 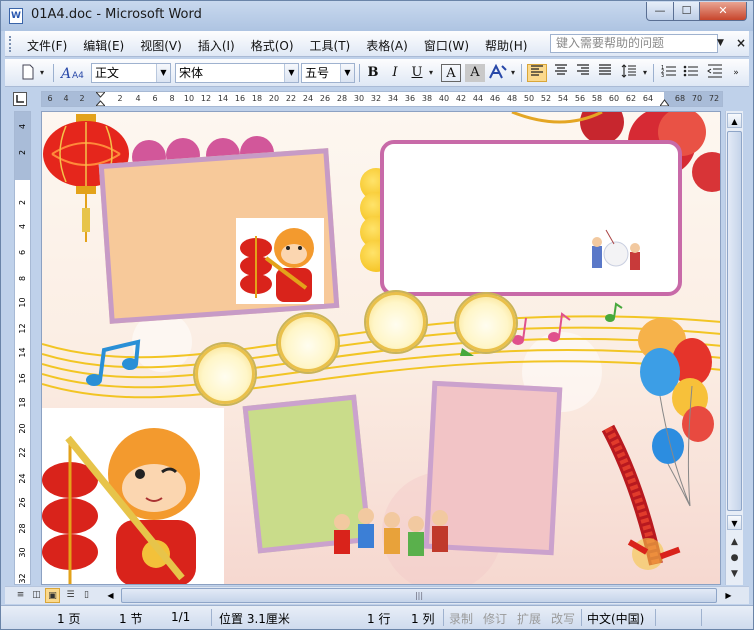 What do you see at coordinates (734, 542) in the screenshot?
I see `previous-page-icon: ▲` at bounding box center [734, 542].